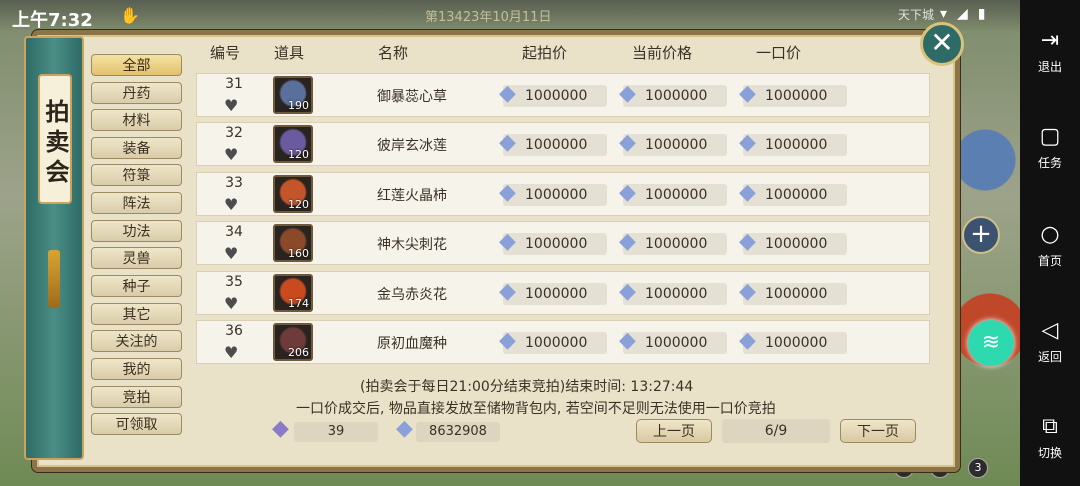  What do you see at coordinates (136, 341) in the screenshot?
I see `category-tab-watched: 关注的` at bounding box center [136, 341].